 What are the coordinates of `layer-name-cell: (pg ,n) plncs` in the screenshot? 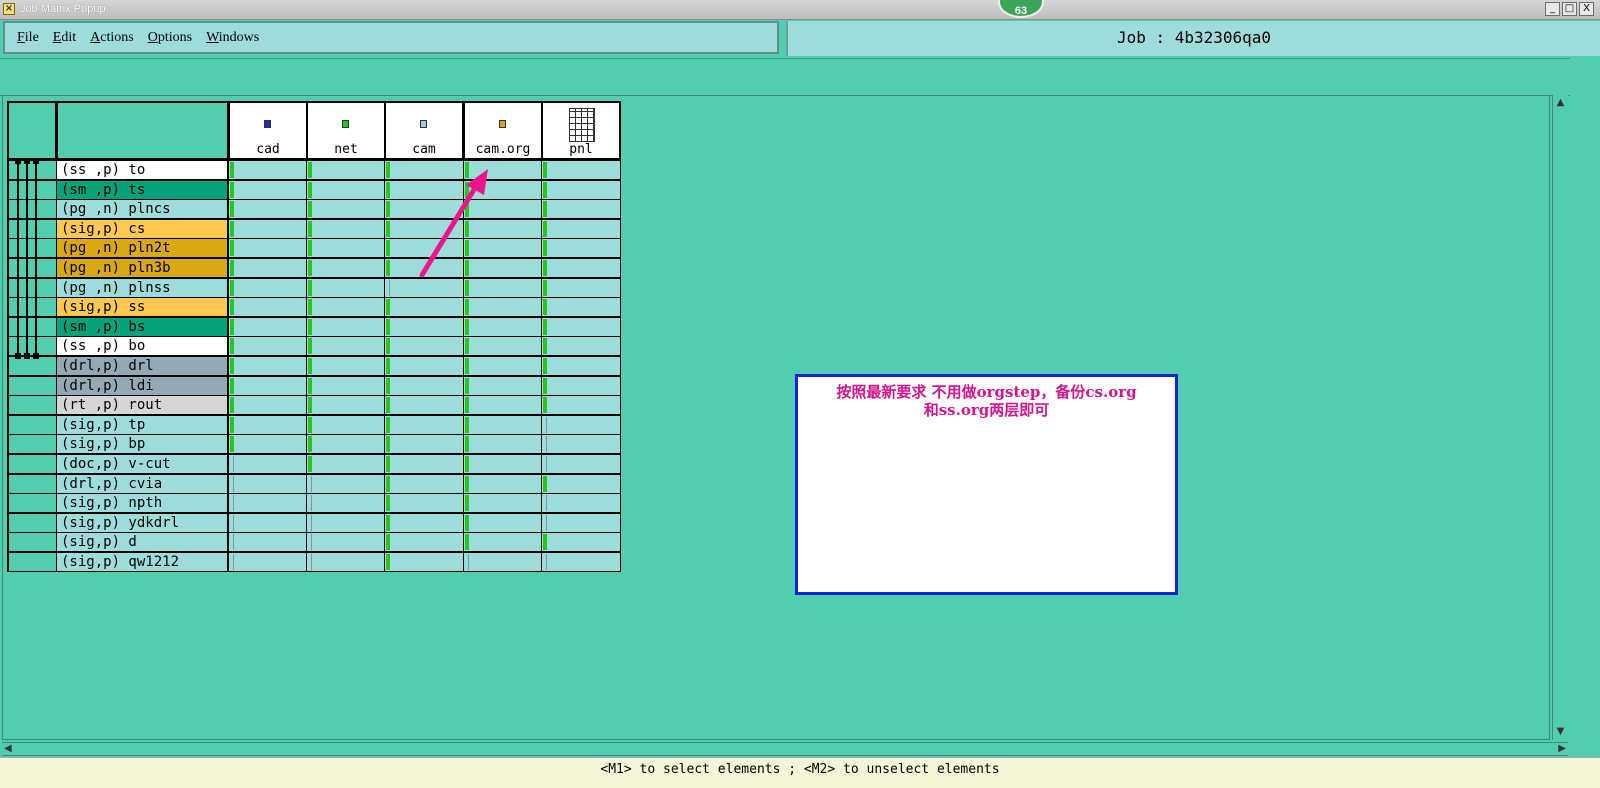 It's located at (142, 209).